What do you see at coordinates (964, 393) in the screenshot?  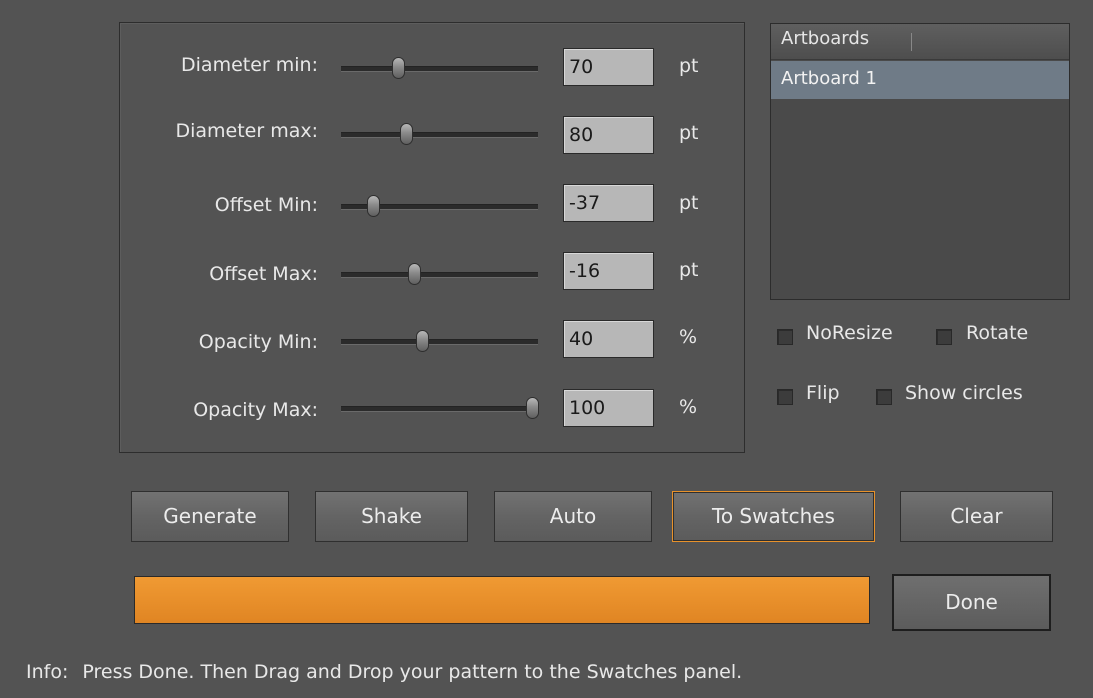 I see `show-circles-label: Show circles` at bounding box center [964, 393].